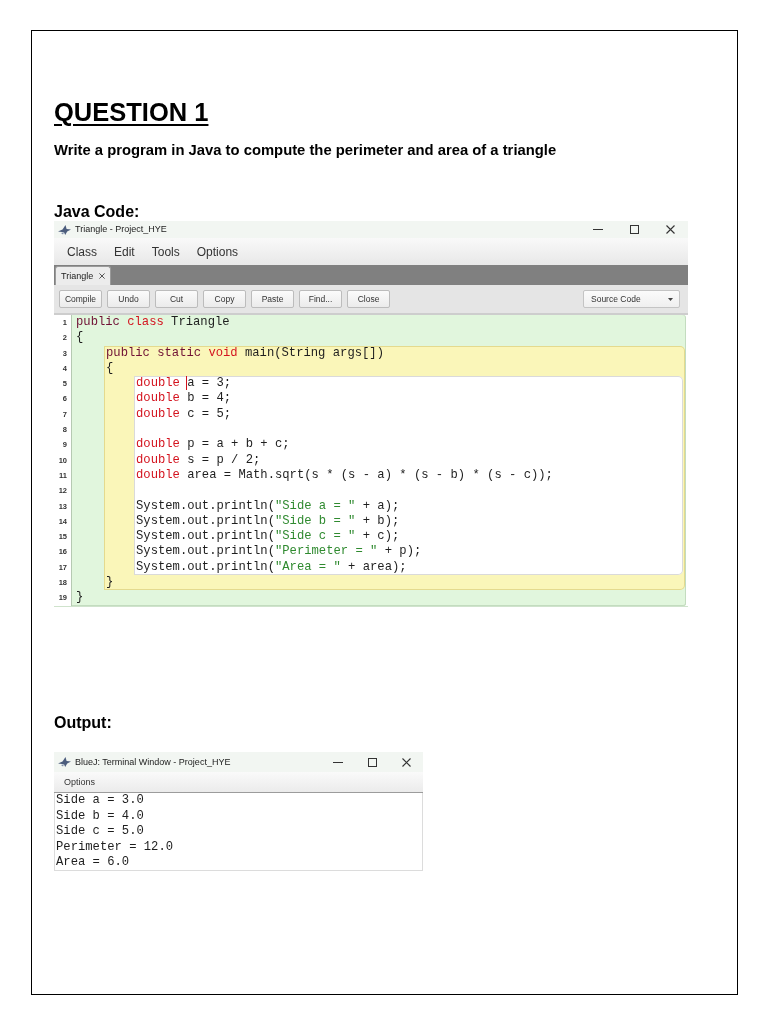 The width and height of the screenshot is (768, 1024). What do you see at coordinates (100, 801) in the screenshot?
I see `output-line: Side a = 3.0` at bounding box center [100, 801].